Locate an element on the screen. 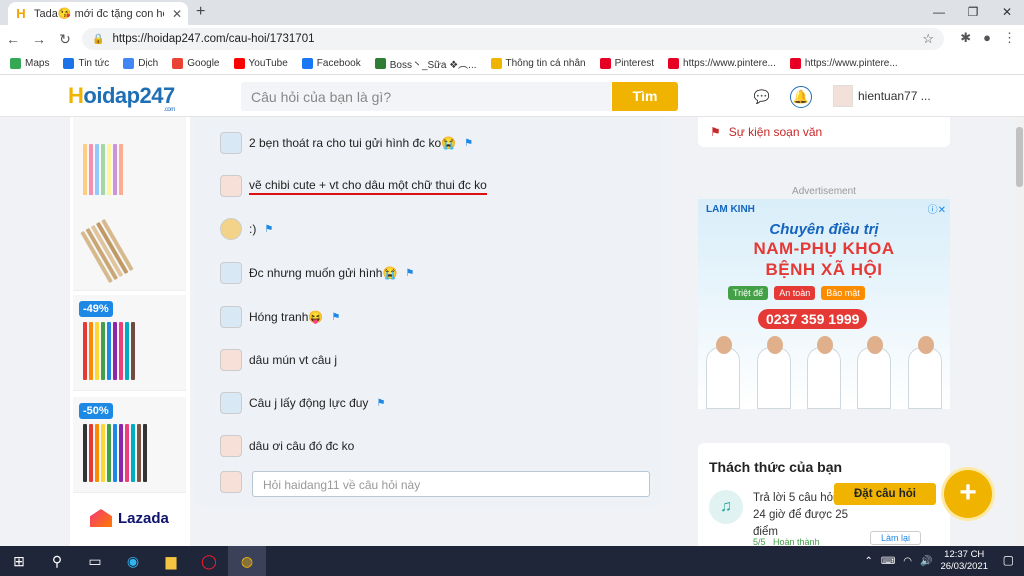 The image size is (1024, 576). task-view-icon: ▭ is located at coordinates (95, 561).